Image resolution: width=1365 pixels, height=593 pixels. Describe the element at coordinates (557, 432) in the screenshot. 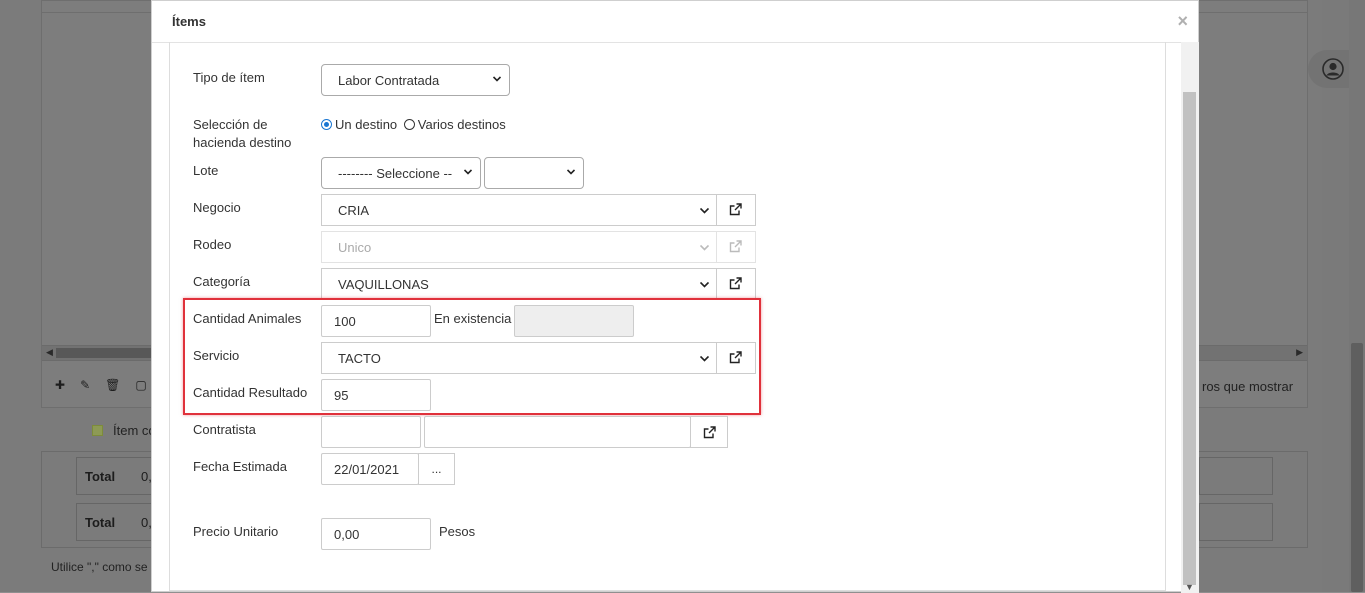

I see `contratista-name-input` at that location.